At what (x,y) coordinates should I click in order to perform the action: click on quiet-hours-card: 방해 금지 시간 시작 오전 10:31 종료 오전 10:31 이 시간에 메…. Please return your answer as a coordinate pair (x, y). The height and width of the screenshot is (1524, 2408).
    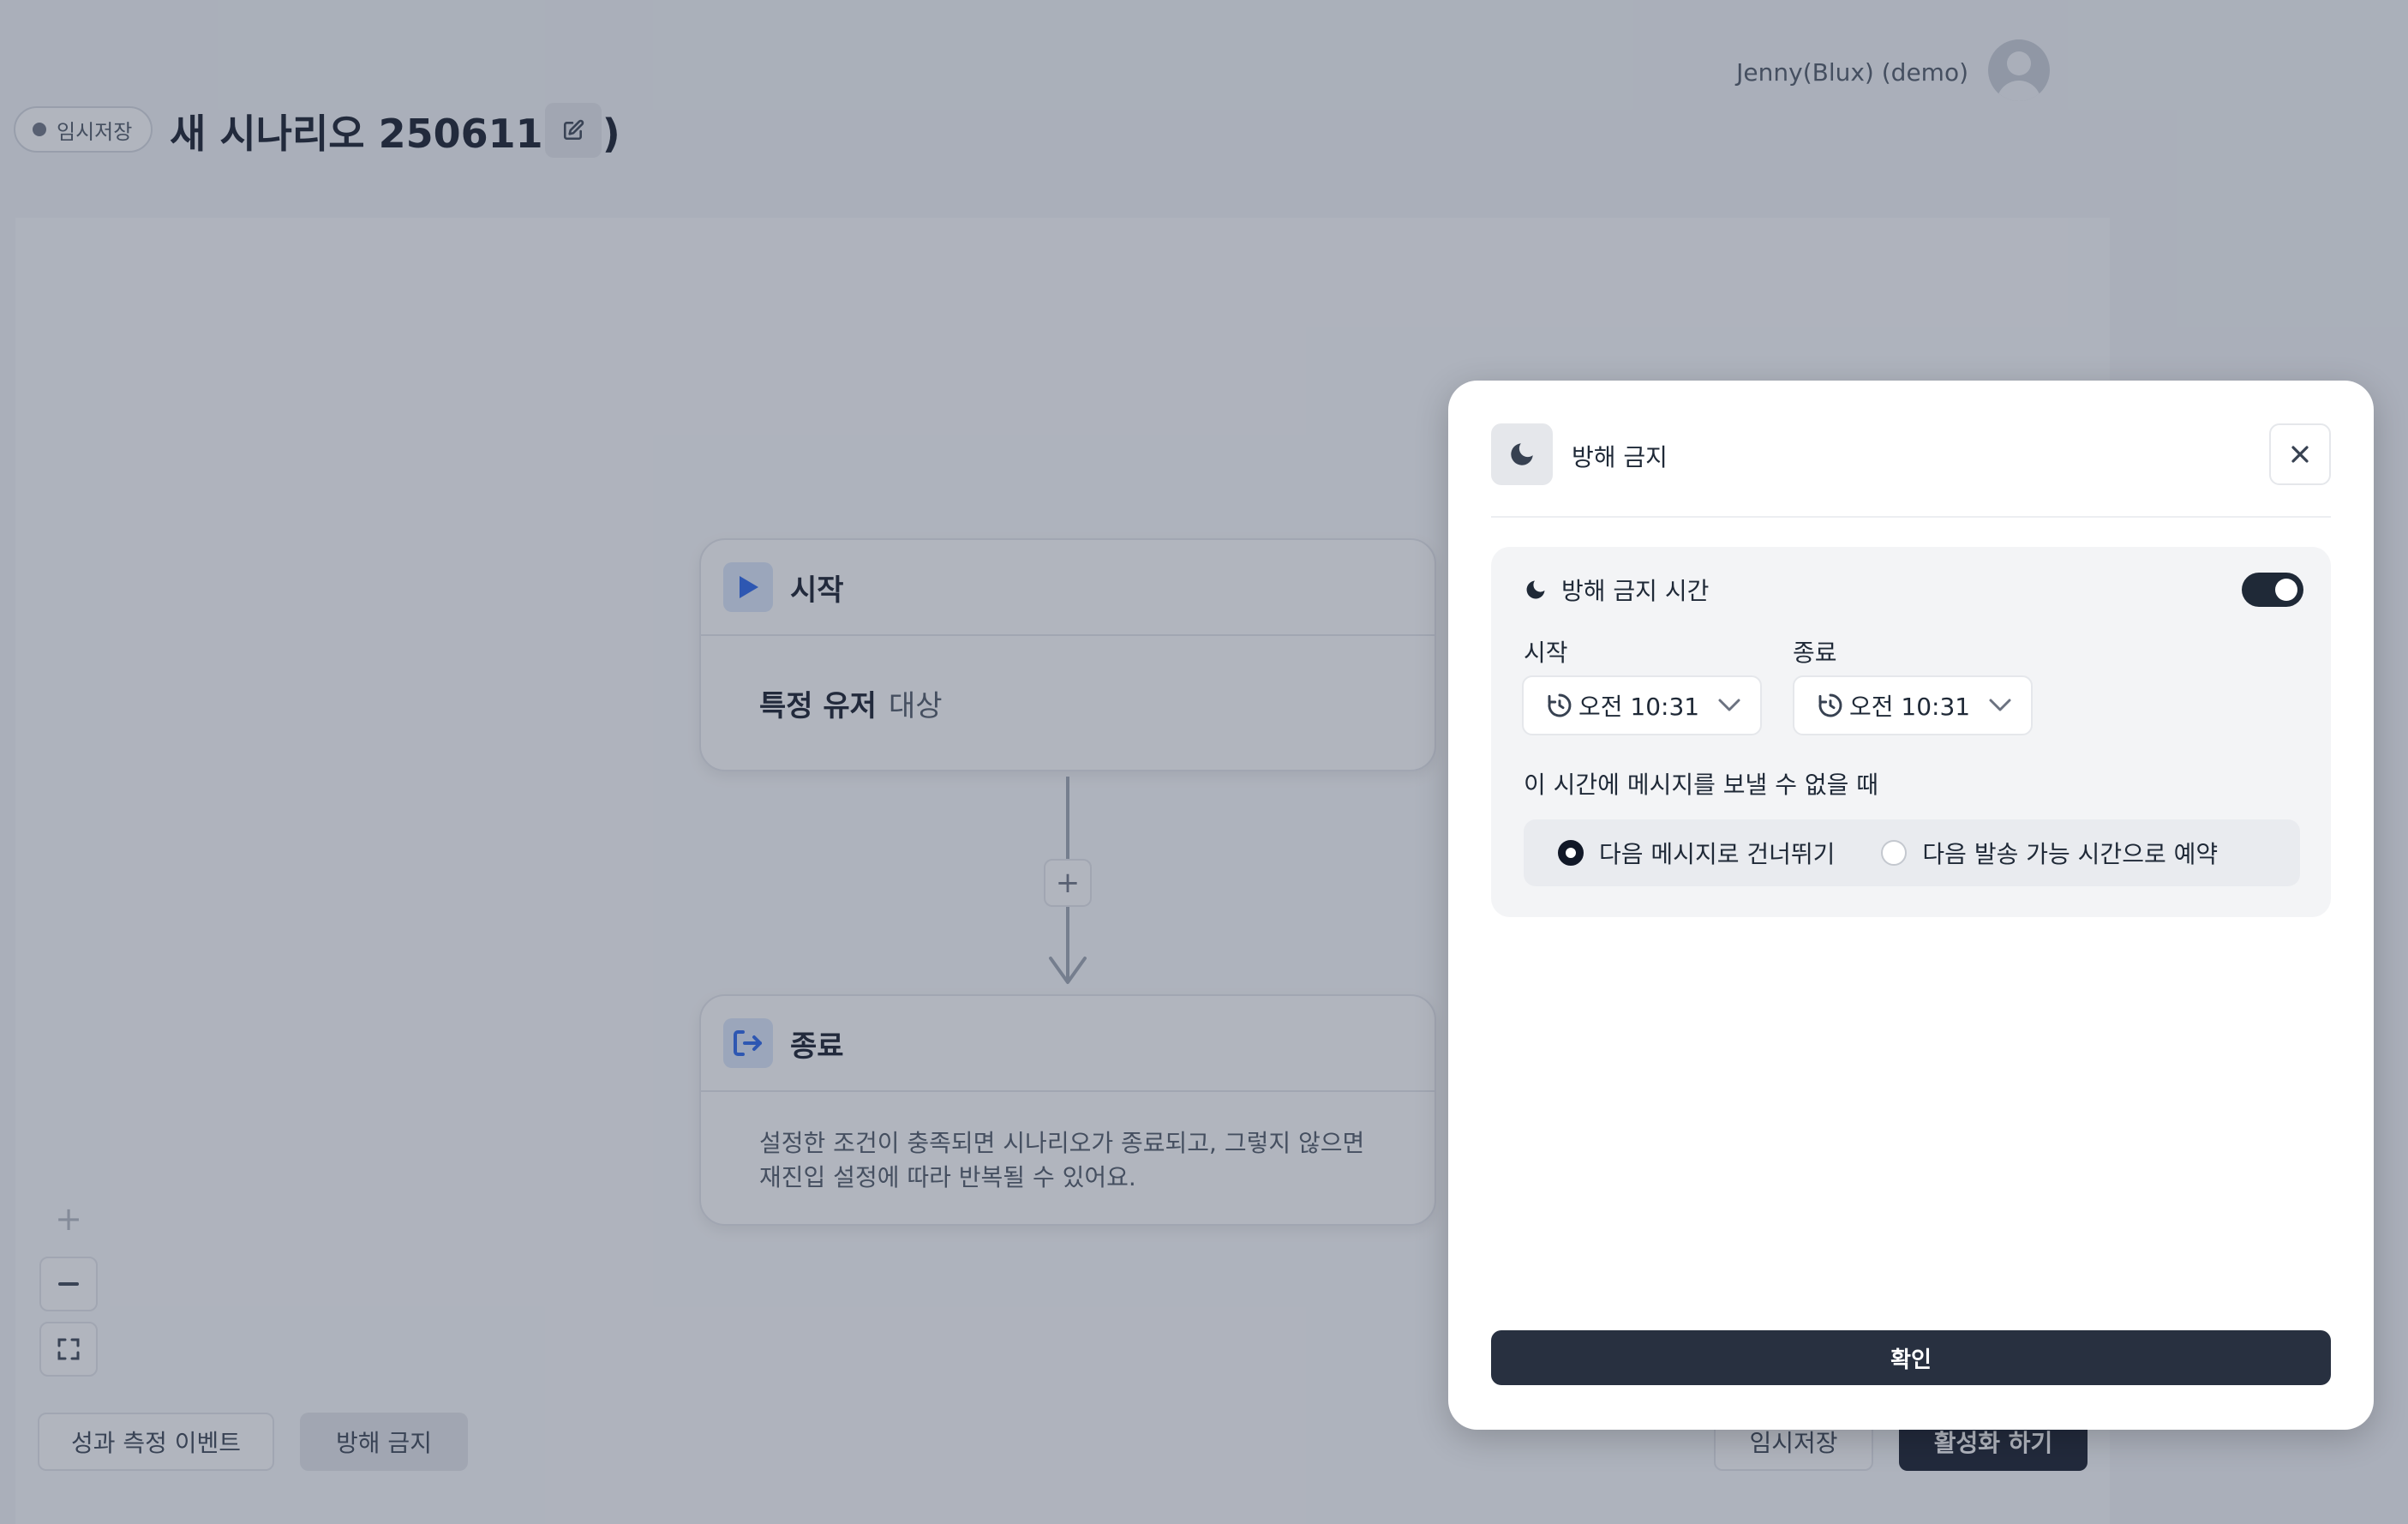
    Looking at the image, I should click on (1911, 732).